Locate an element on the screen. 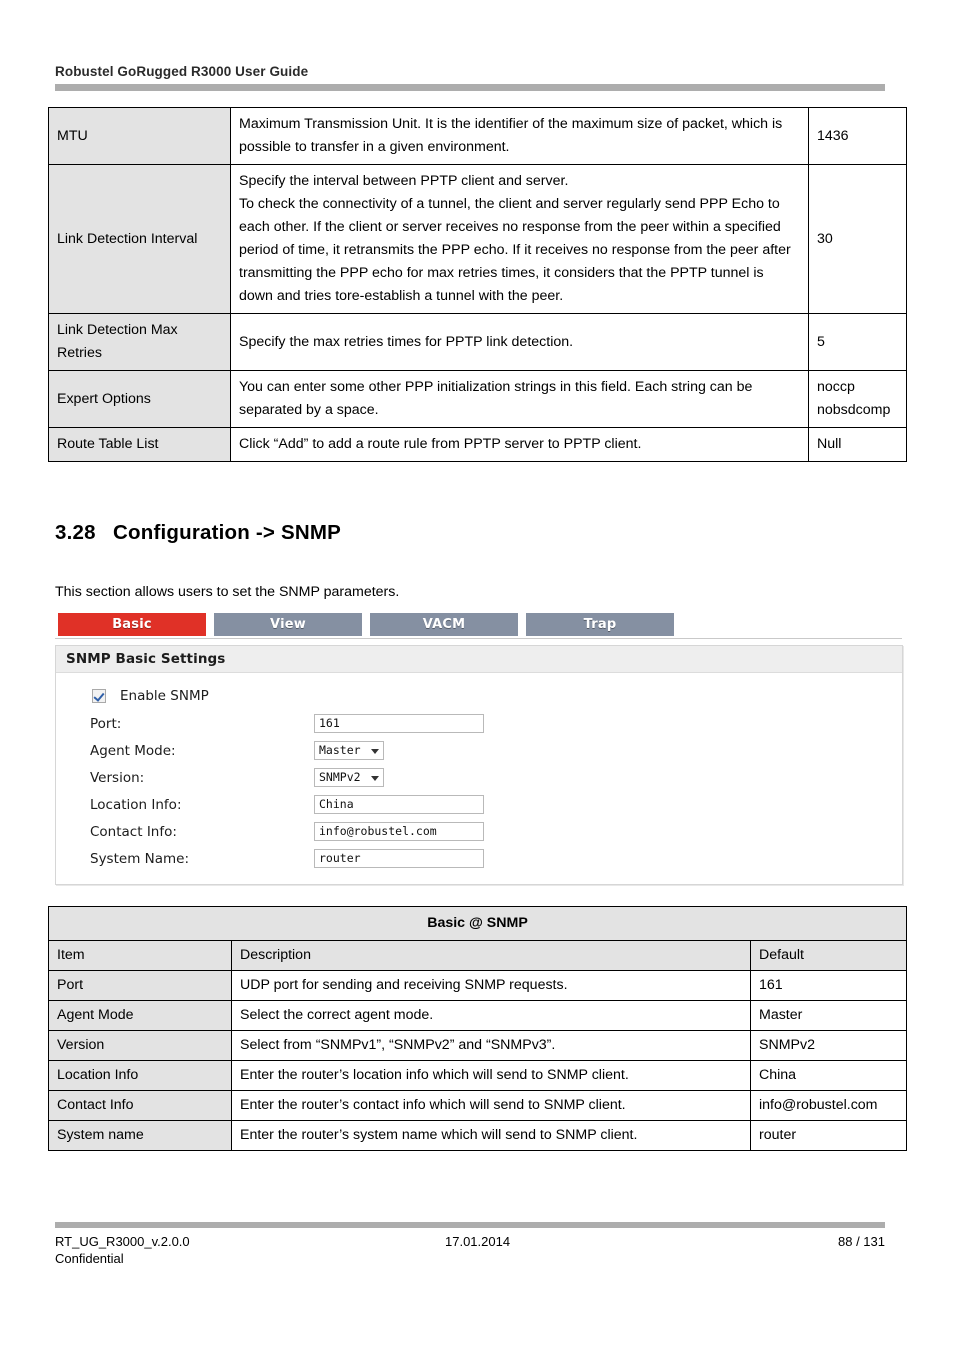 This screenshot has height=1350, width=954. cell-item: Location Info is located at coordinates (140, 1075).